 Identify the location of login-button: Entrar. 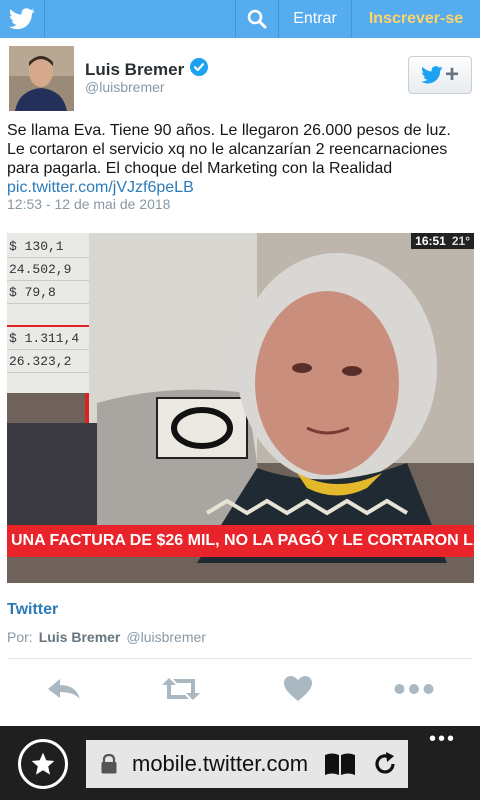
(315, 19).